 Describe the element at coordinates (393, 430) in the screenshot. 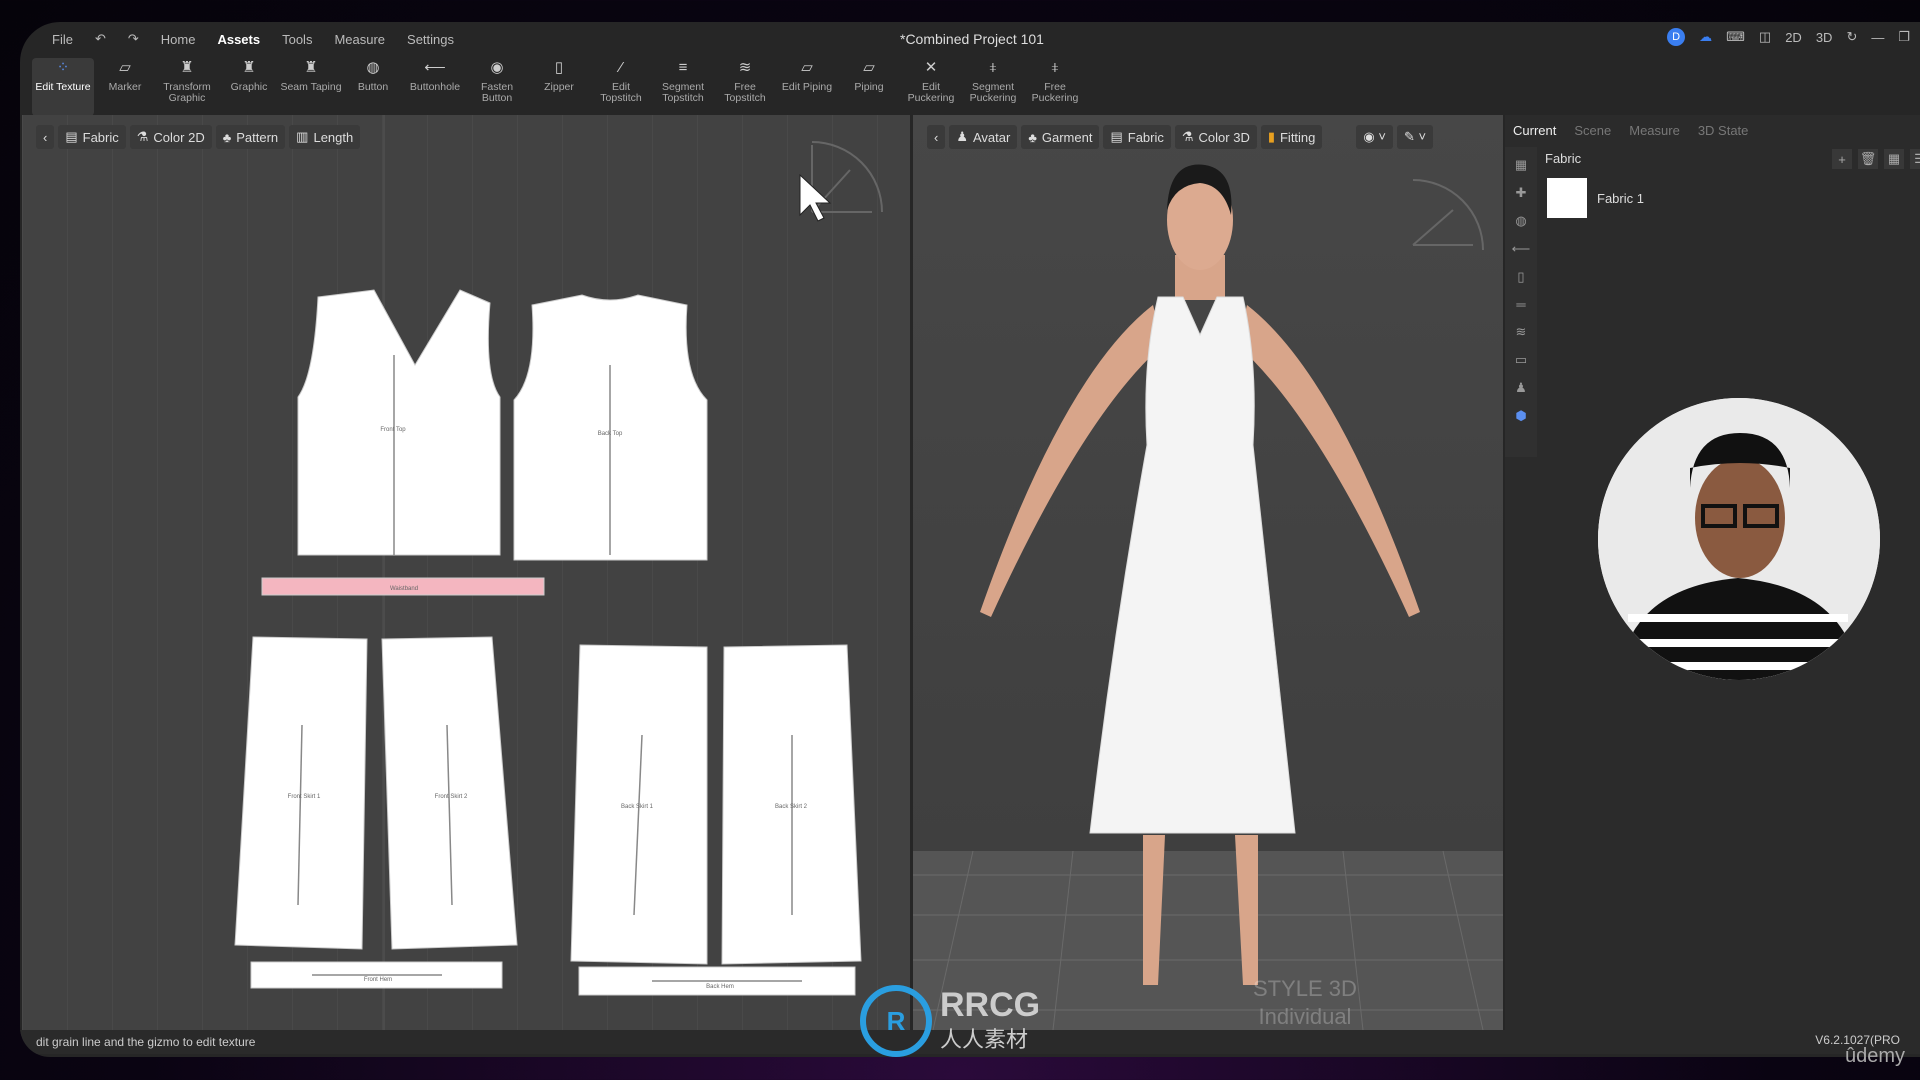

I see `piece-label-front-top: Front Top` at that location.